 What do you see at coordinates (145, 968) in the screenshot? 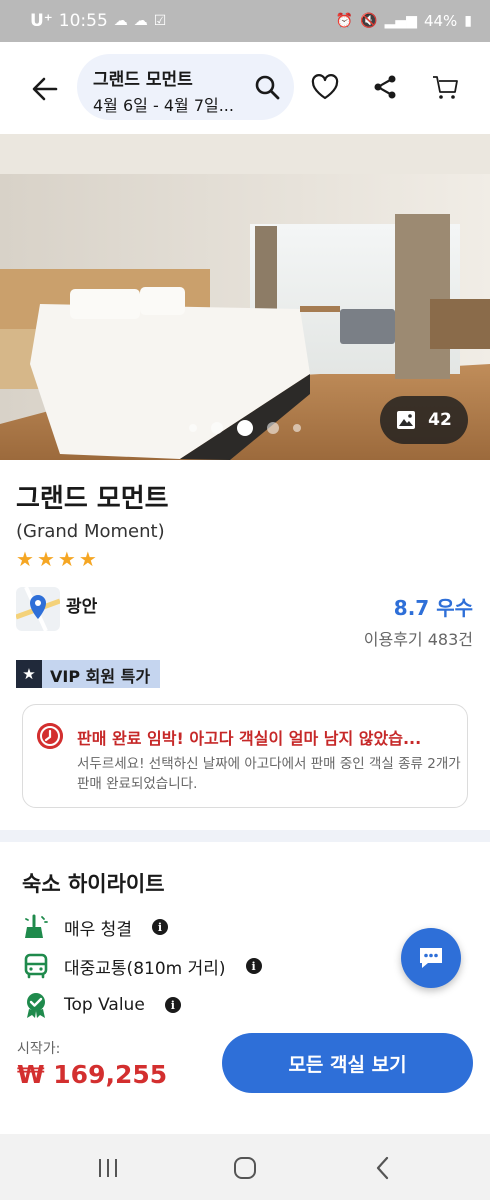
I see `highlight-label: 대중교통(810m 거리)` at bounding box center [145, 968].